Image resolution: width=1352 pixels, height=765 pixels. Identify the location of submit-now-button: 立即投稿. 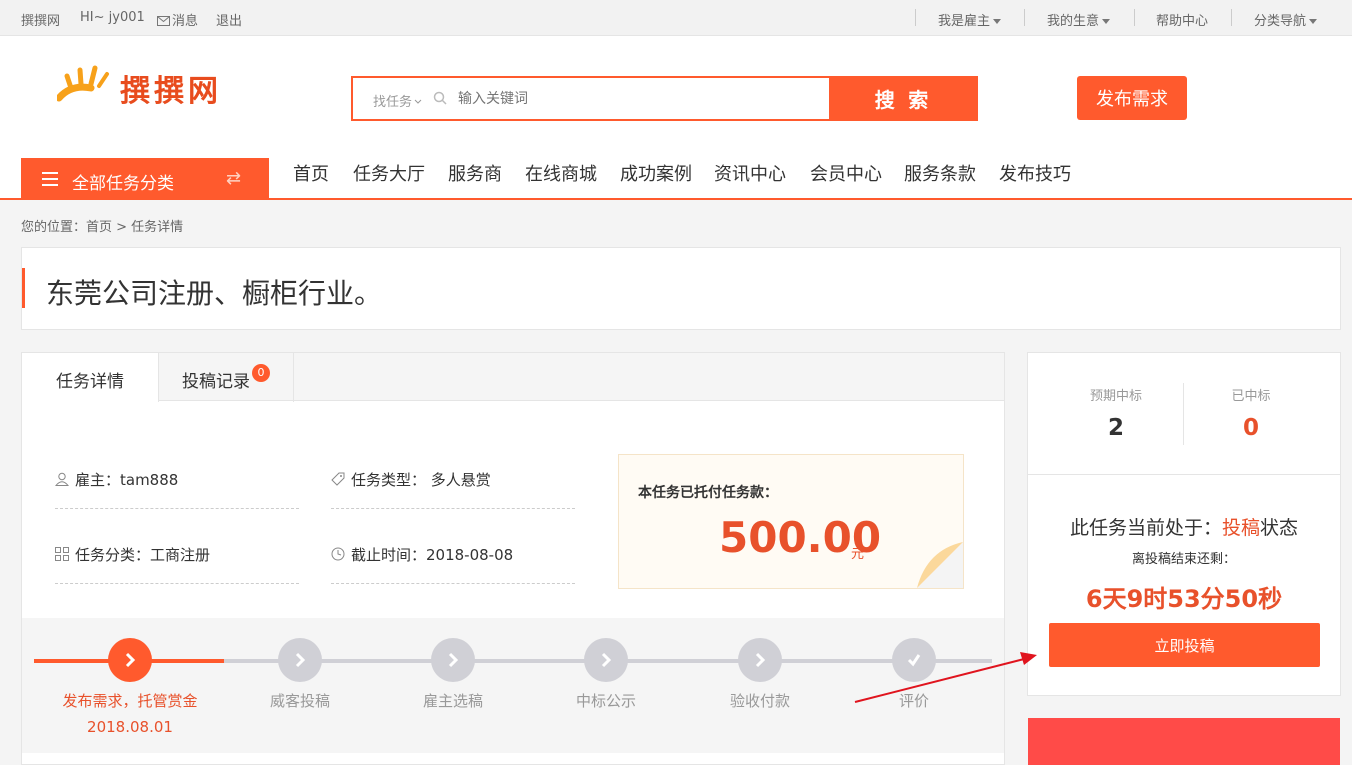
(1184, 645).